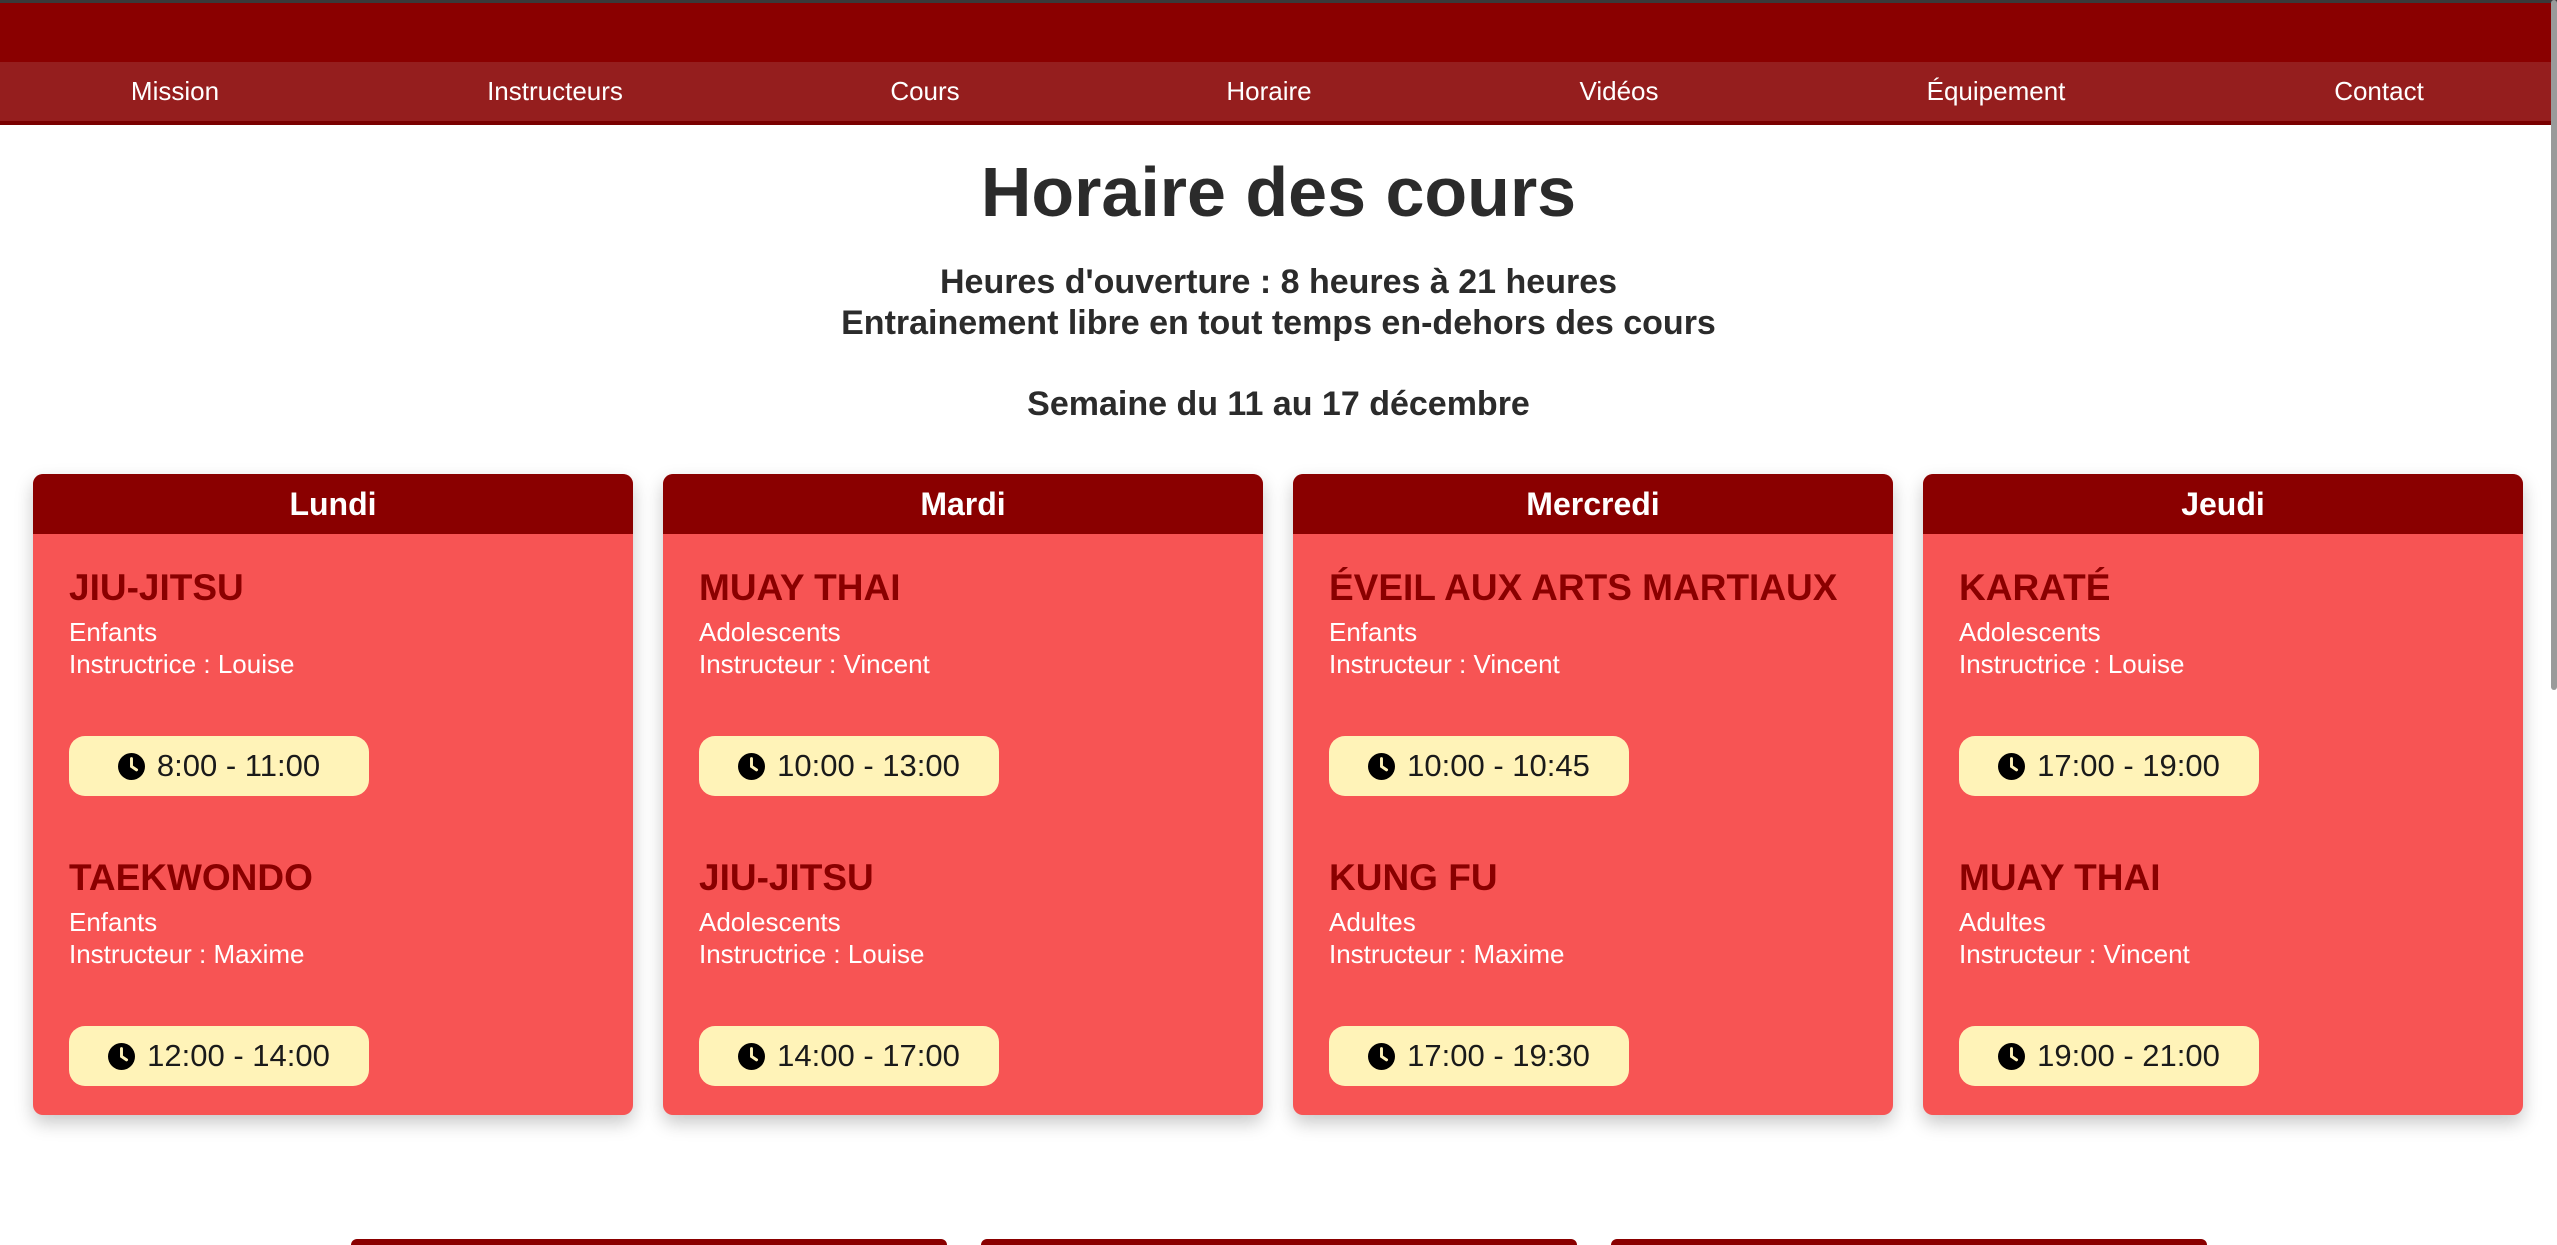 Image resolution: width=2557 pixels, height=1245 pixels. Describe the element at coordinates (191, 877) in the screenshot. I see `course-name: TAEKWONDO` at that location.